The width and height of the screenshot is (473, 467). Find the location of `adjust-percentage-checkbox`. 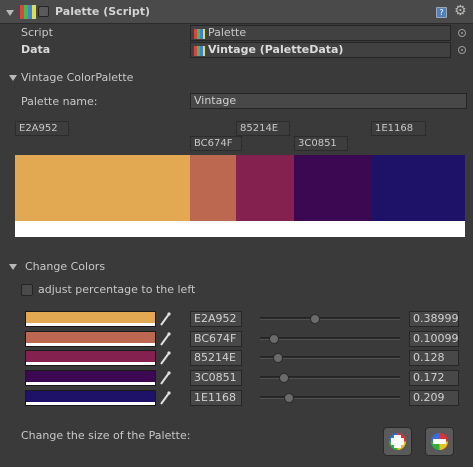

adjust-percentage-checkbox is located at coordinates (27, 290).